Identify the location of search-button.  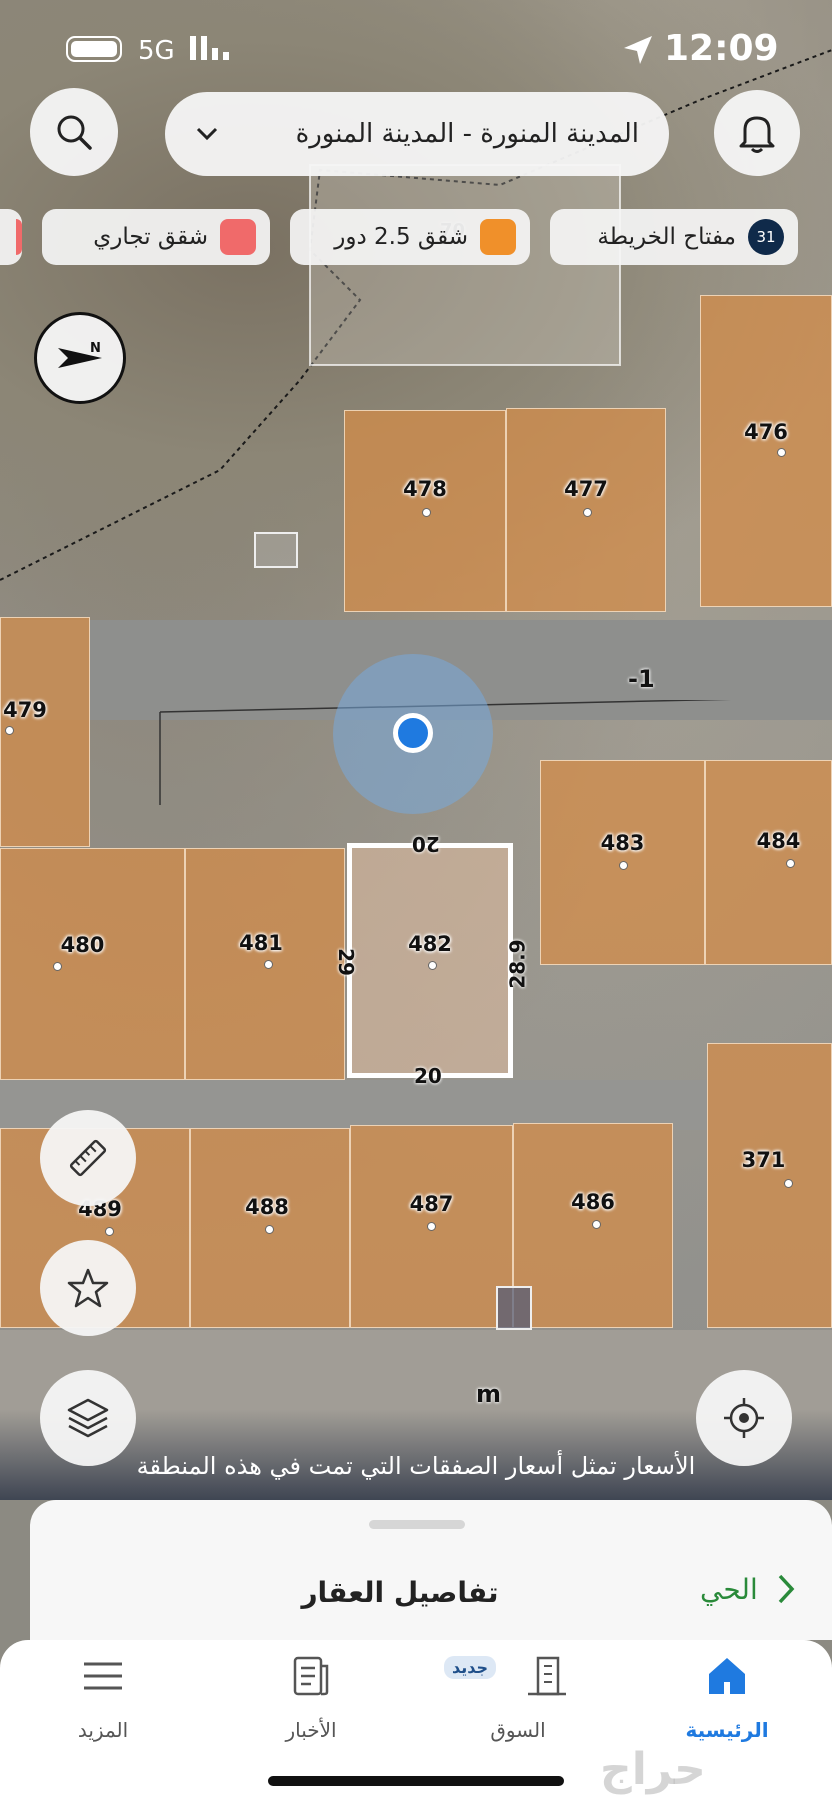
(74, 132).